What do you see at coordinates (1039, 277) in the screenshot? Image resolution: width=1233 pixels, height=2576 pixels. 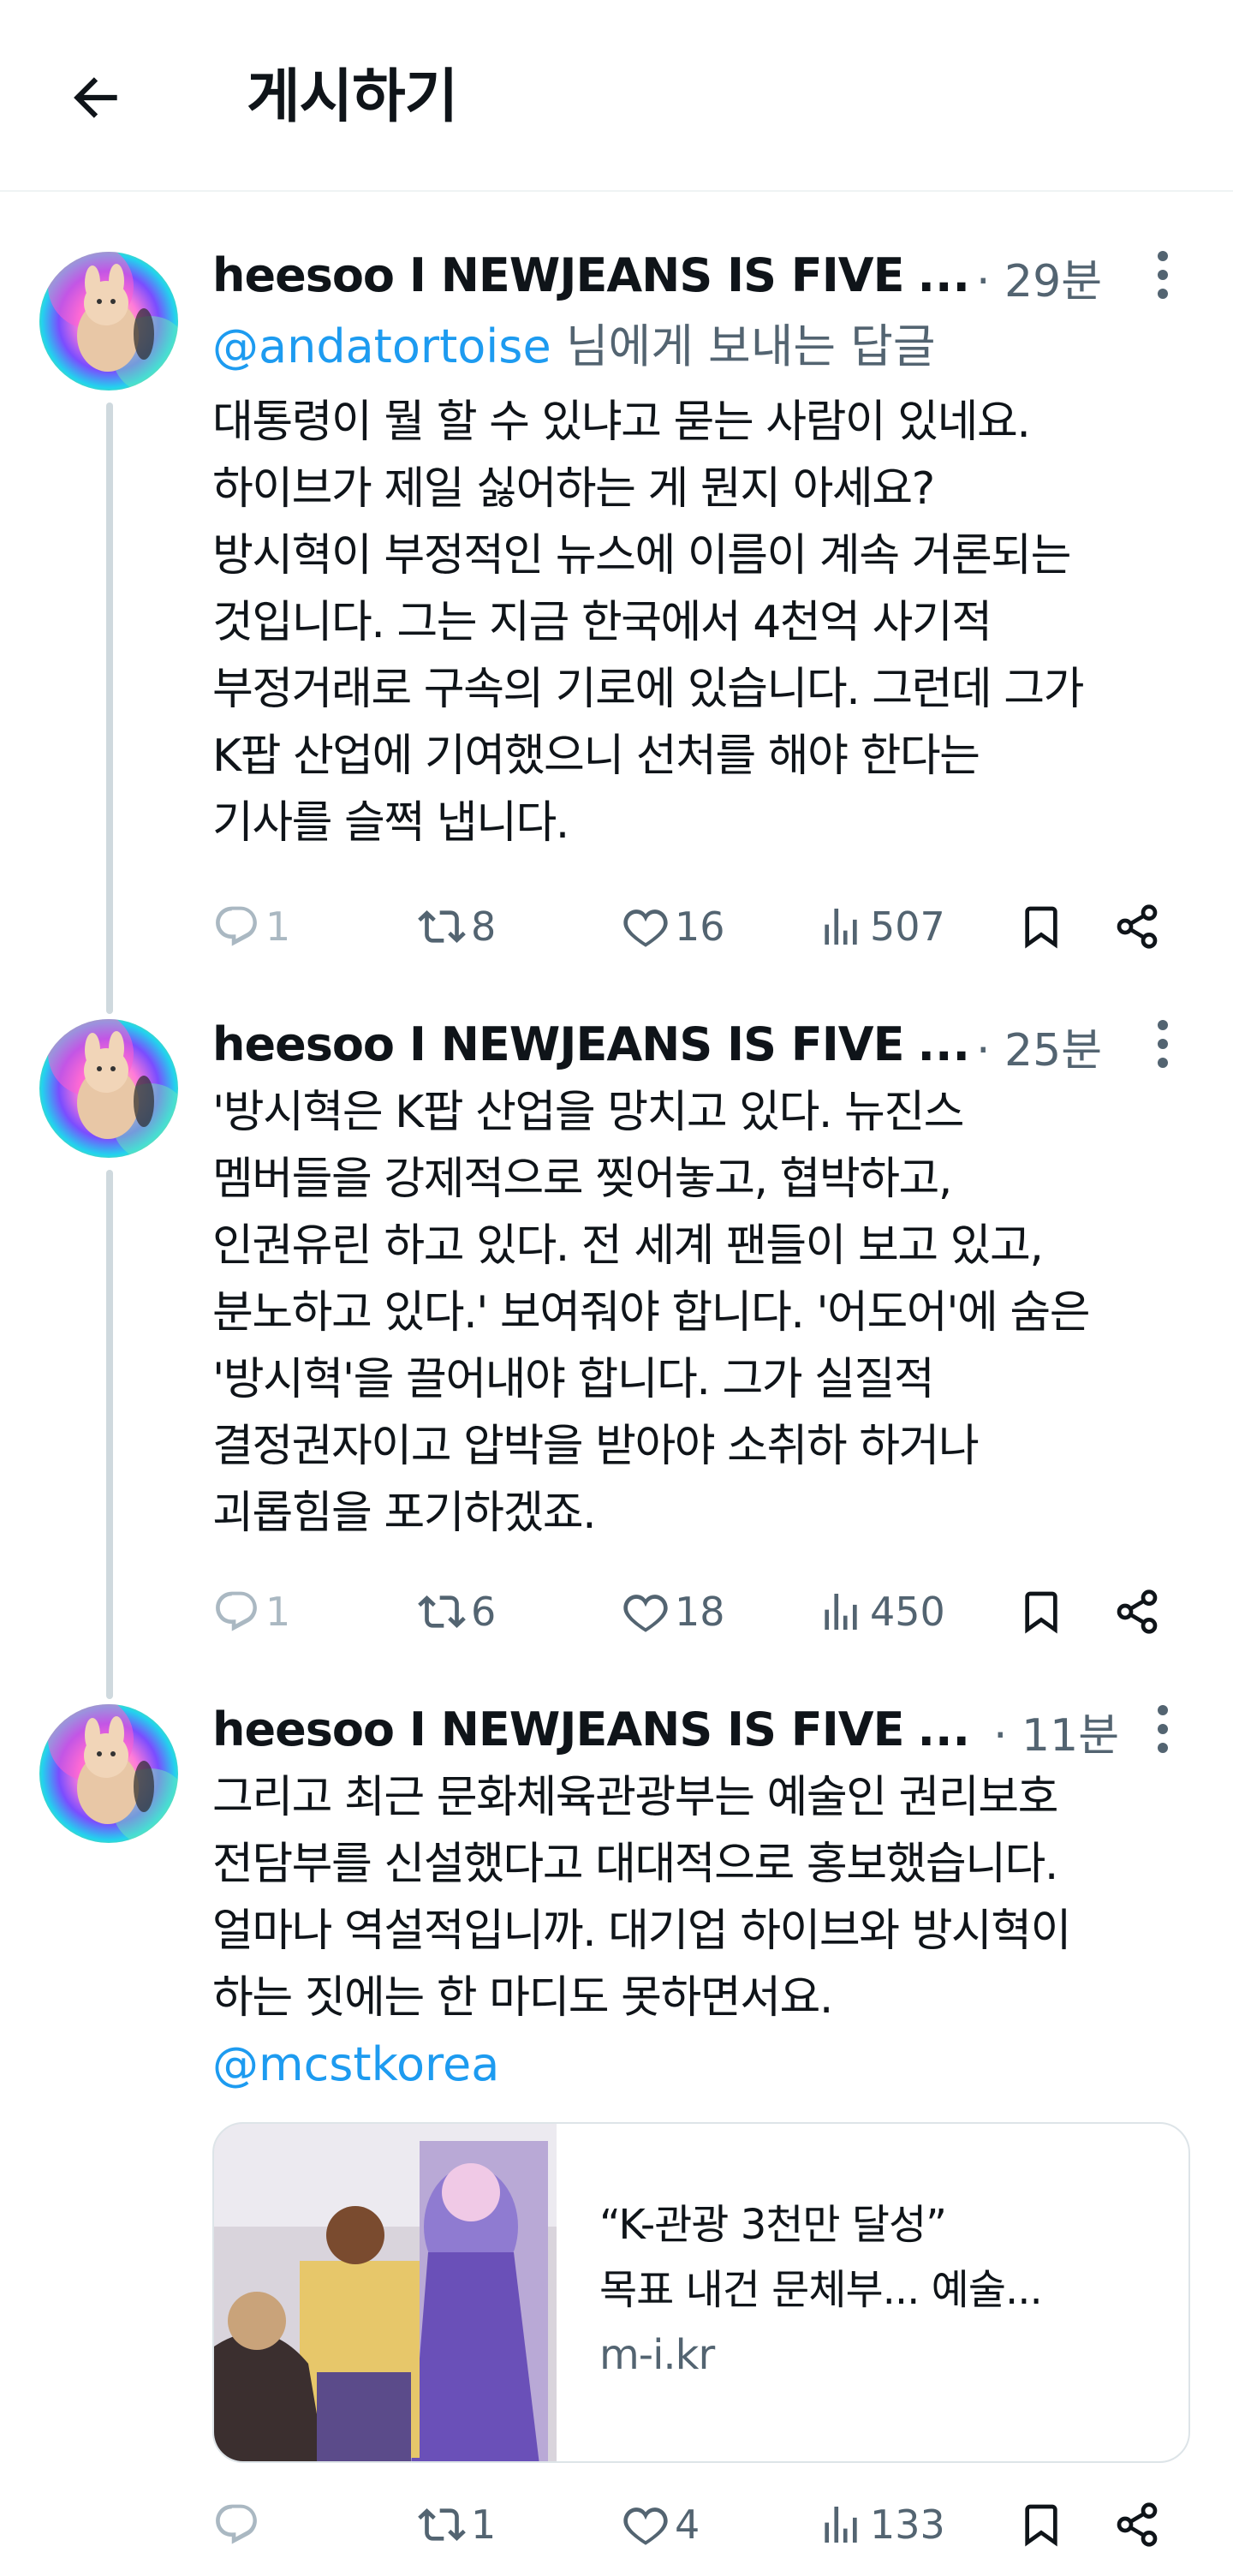 I see `post-time: · 29분` at bounding box center [1039, 277].